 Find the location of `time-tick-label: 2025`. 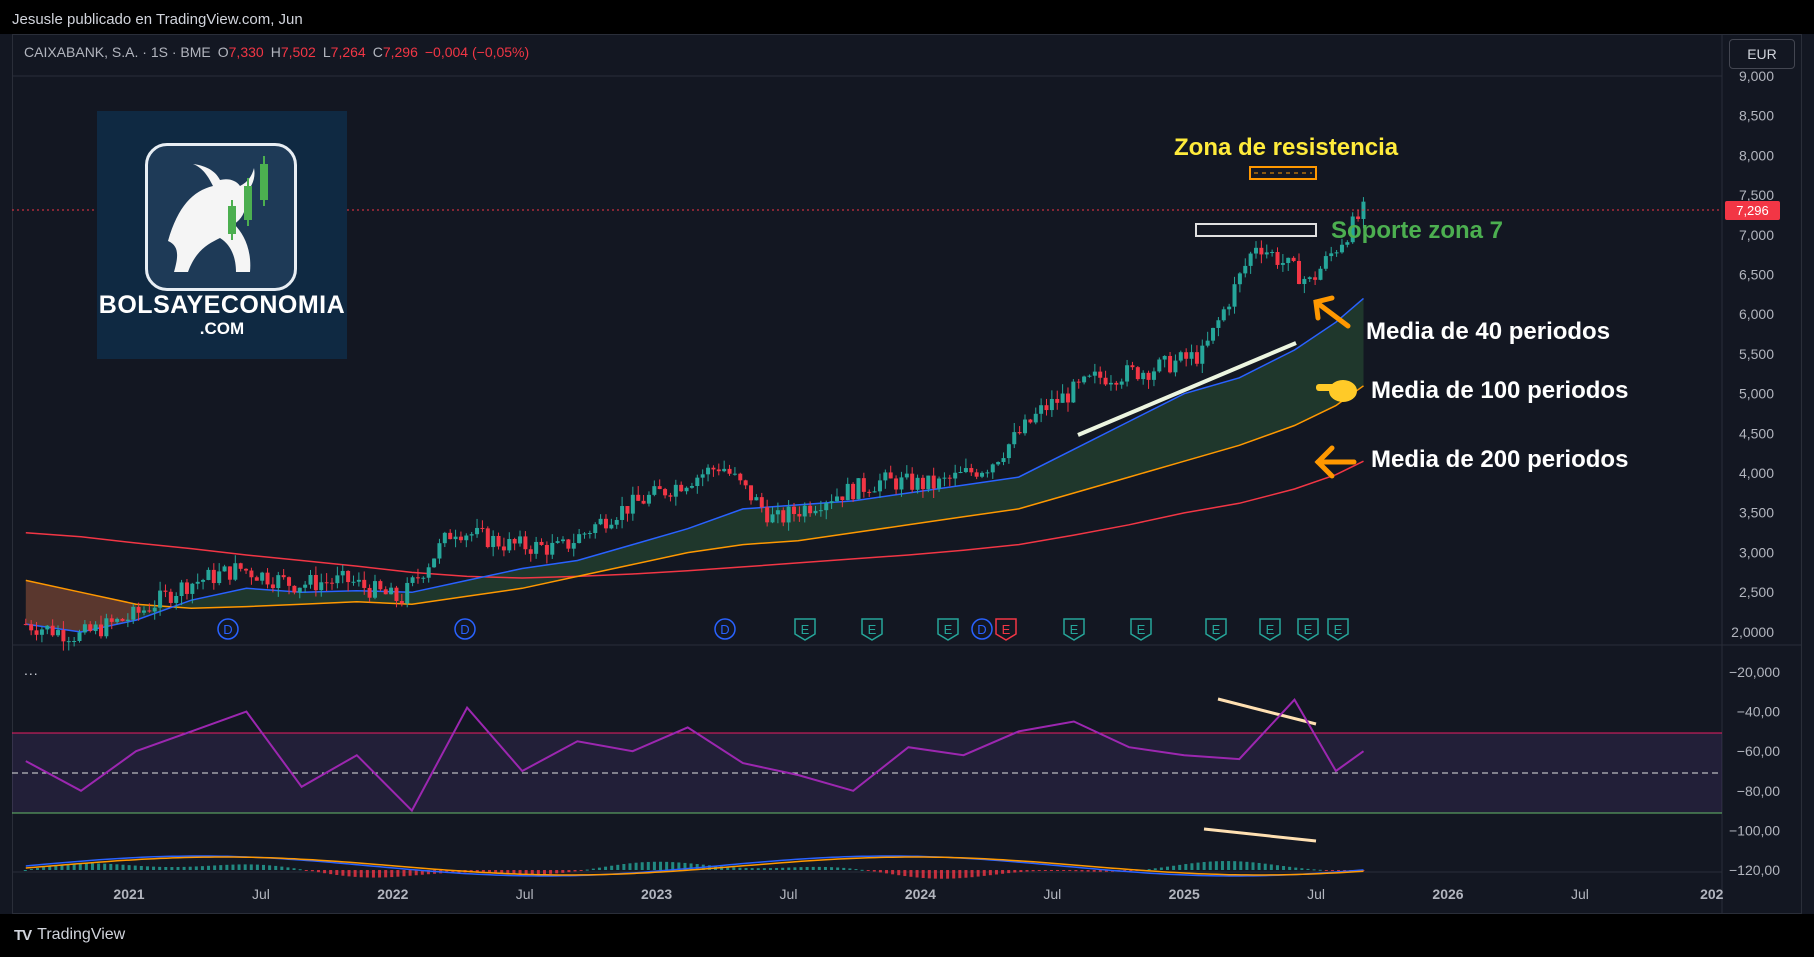

time-tick-label: 2025 is located at coordinates (1184, 894).